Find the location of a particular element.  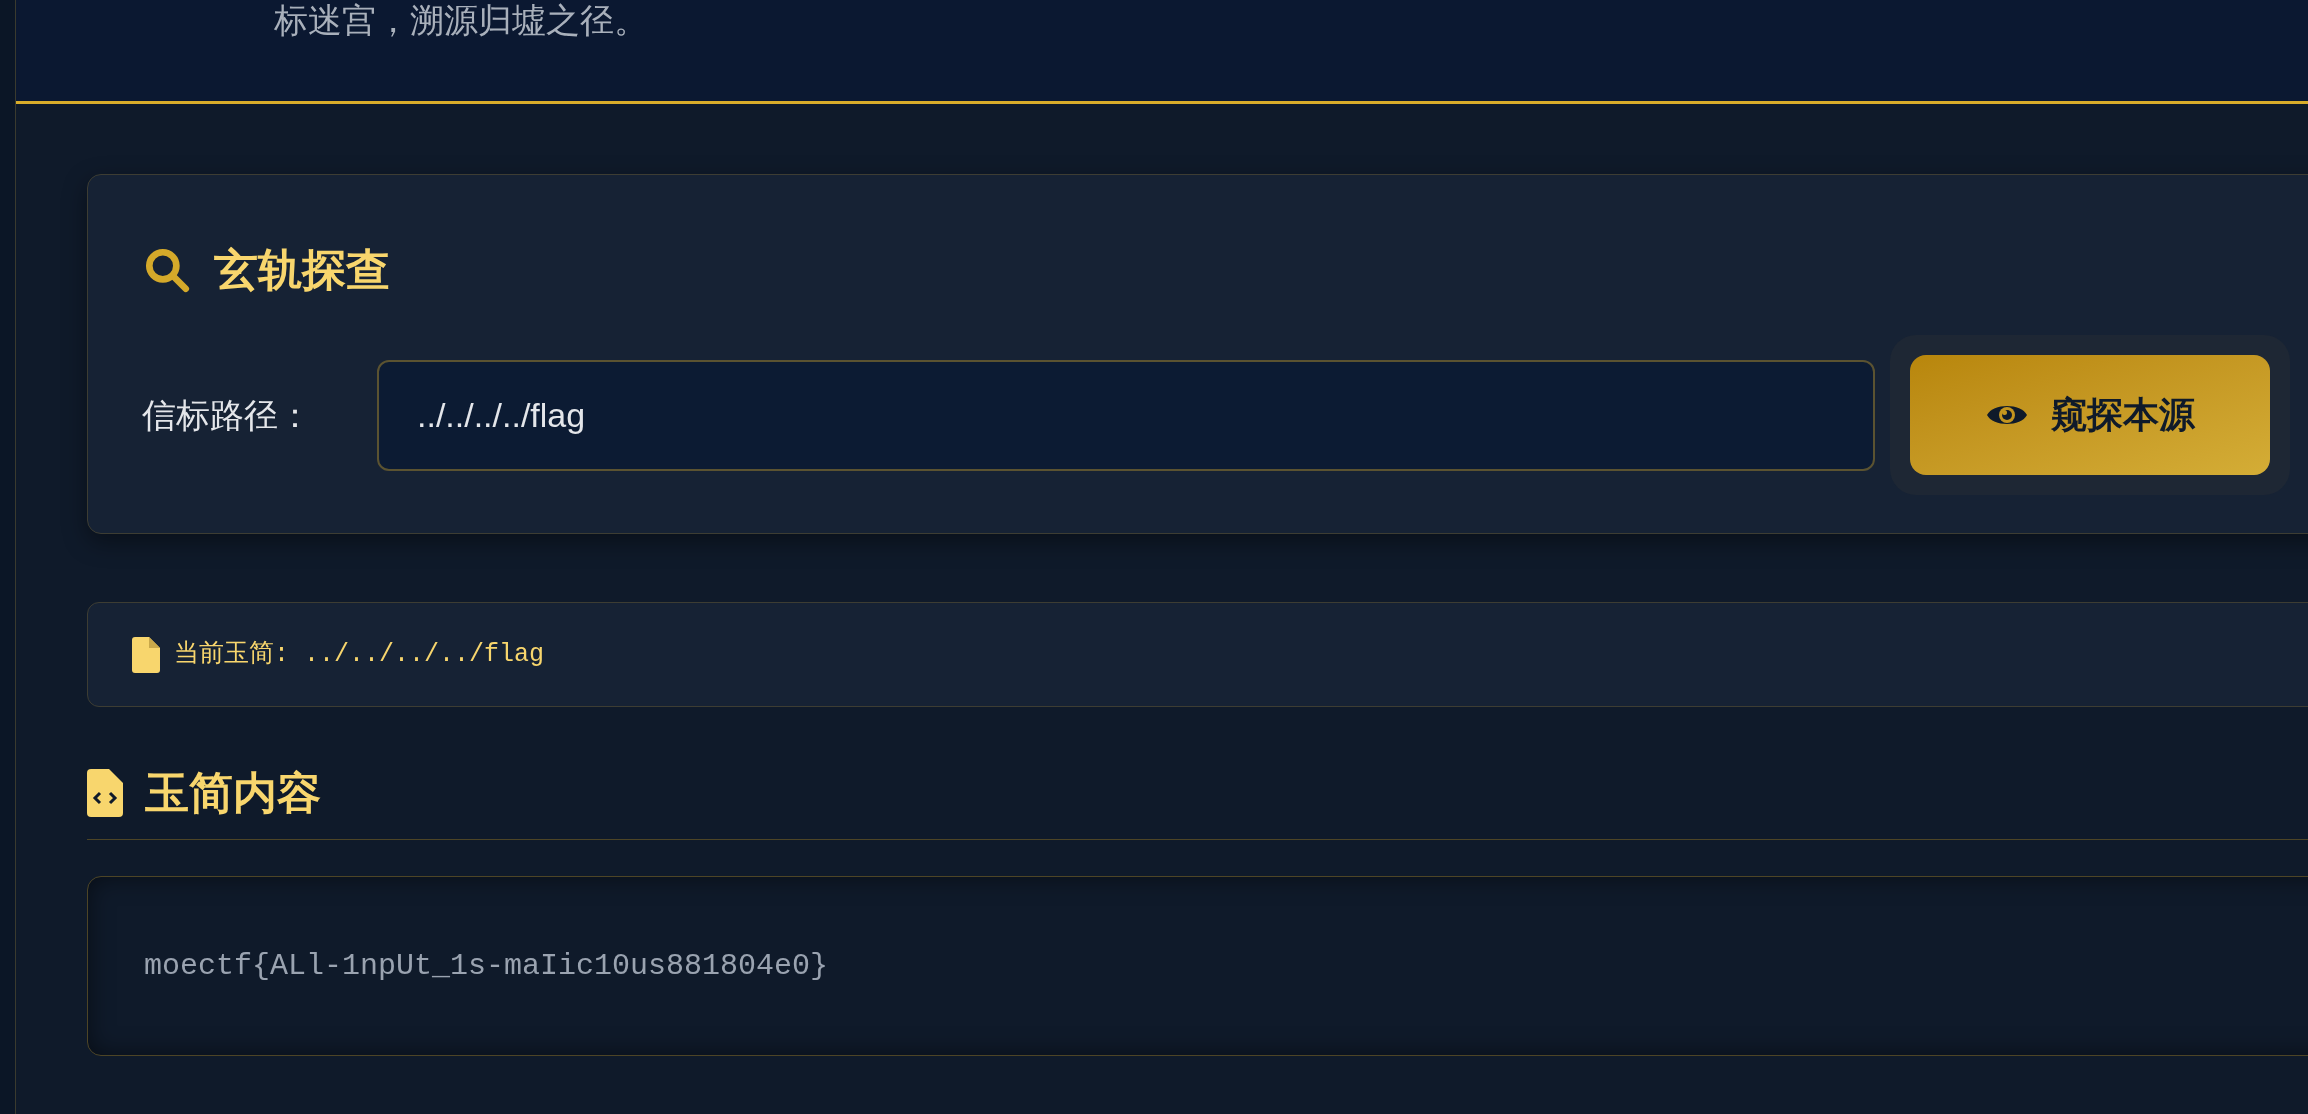

card-title: 玄轨探查 is located at coordinates (302, 270).